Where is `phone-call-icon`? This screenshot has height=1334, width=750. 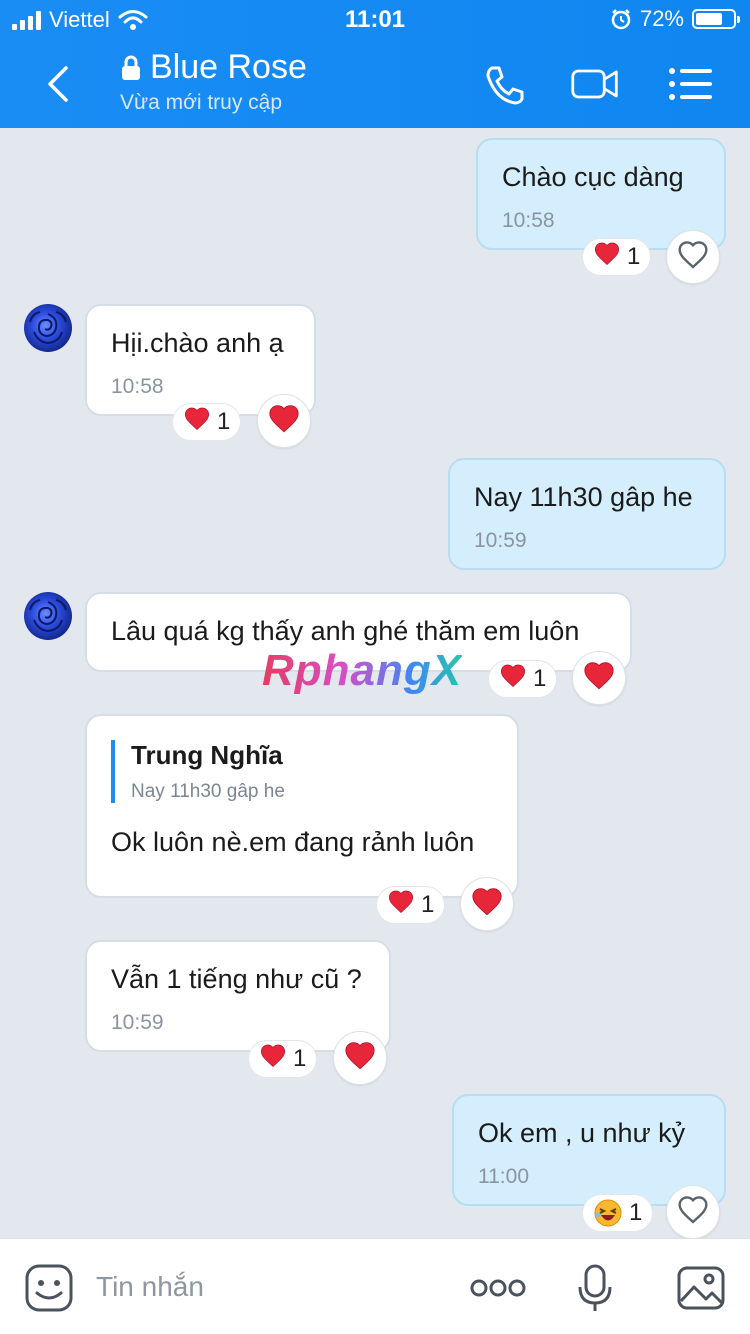
phone-call-icon is located at coordinates (505, 84).